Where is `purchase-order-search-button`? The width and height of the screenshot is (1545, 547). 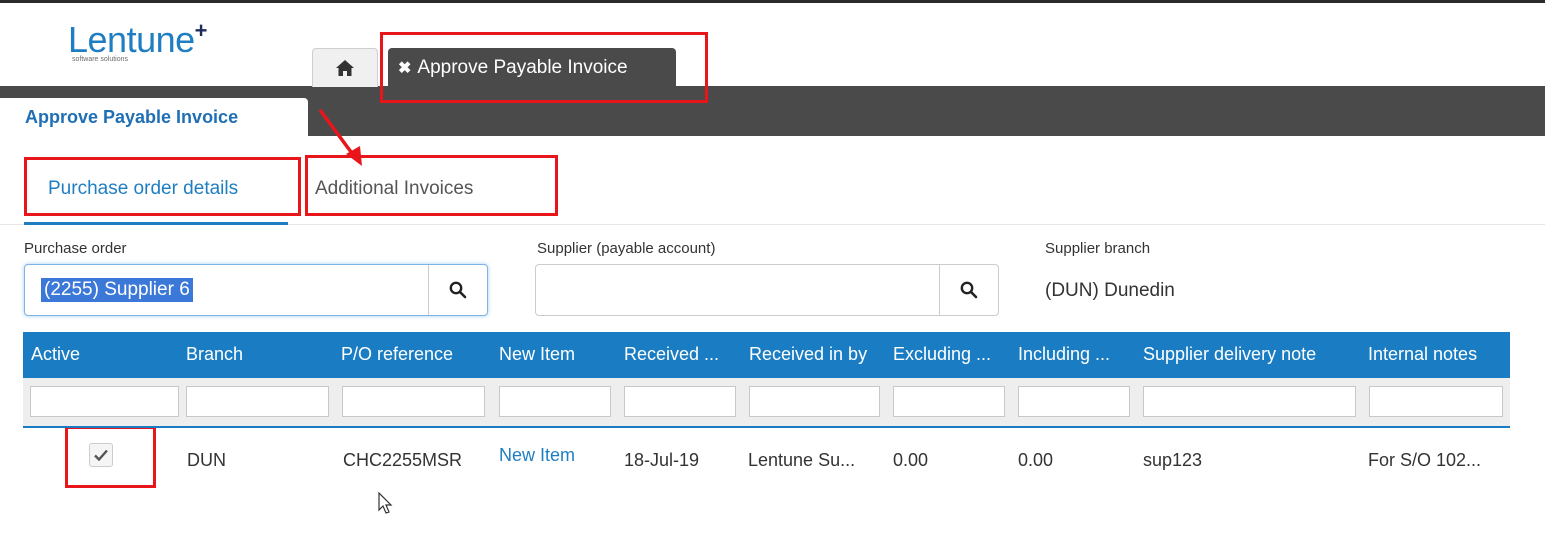 purchase-order-search-button is located at coordinates (457, 290).